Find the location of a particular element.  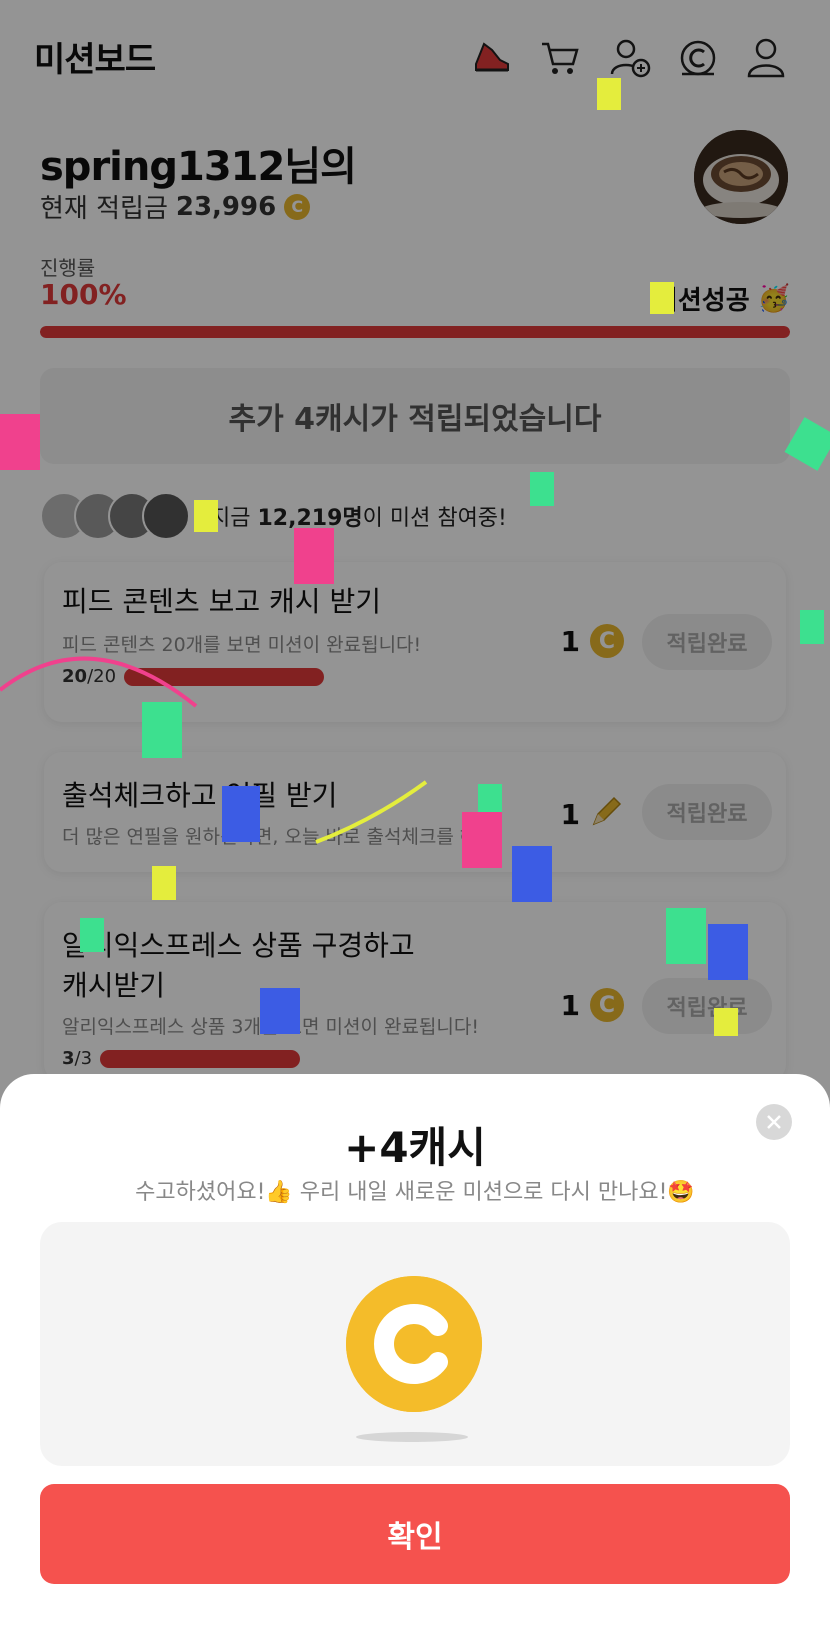

coin-illustration-box is located at coordinates (415, 1344).